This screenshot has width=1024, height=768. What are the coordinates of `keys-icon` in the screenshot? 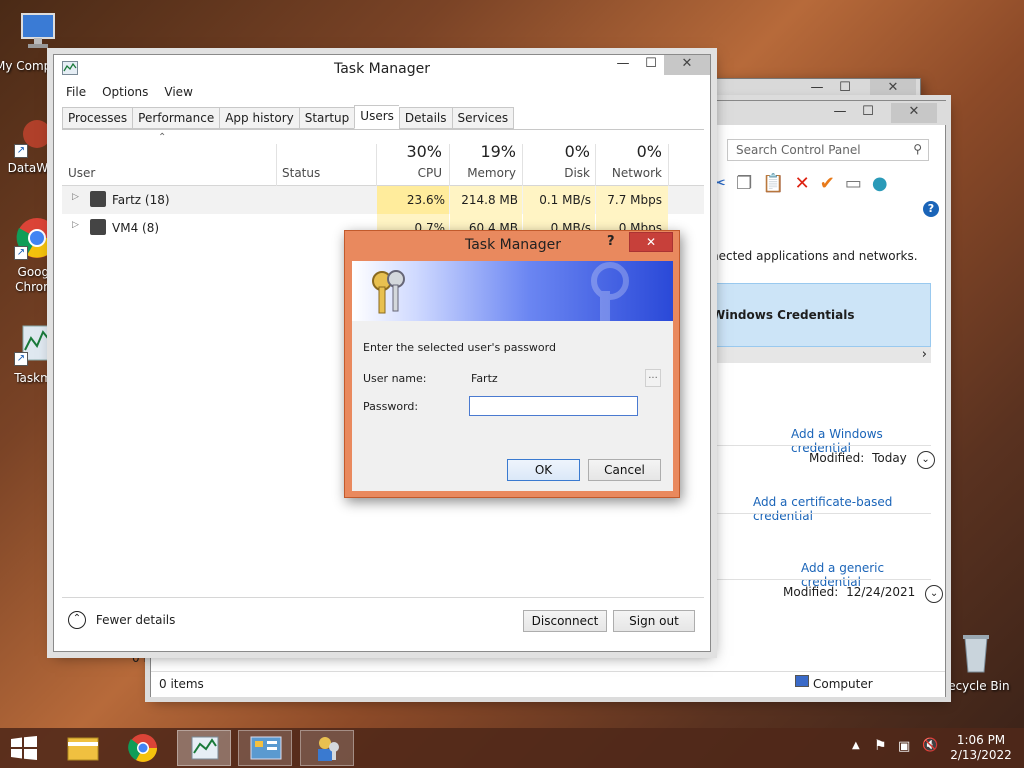 It's located at (388, 292).